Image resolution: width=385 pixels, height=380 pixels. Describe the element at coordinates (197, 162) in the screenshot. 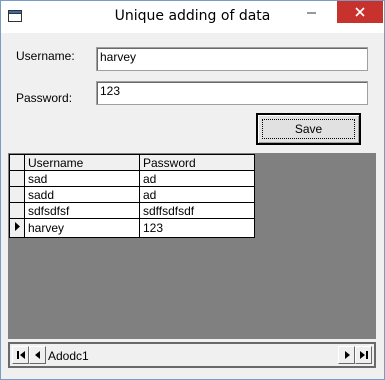

I see `column-header-password: Password` at that location.